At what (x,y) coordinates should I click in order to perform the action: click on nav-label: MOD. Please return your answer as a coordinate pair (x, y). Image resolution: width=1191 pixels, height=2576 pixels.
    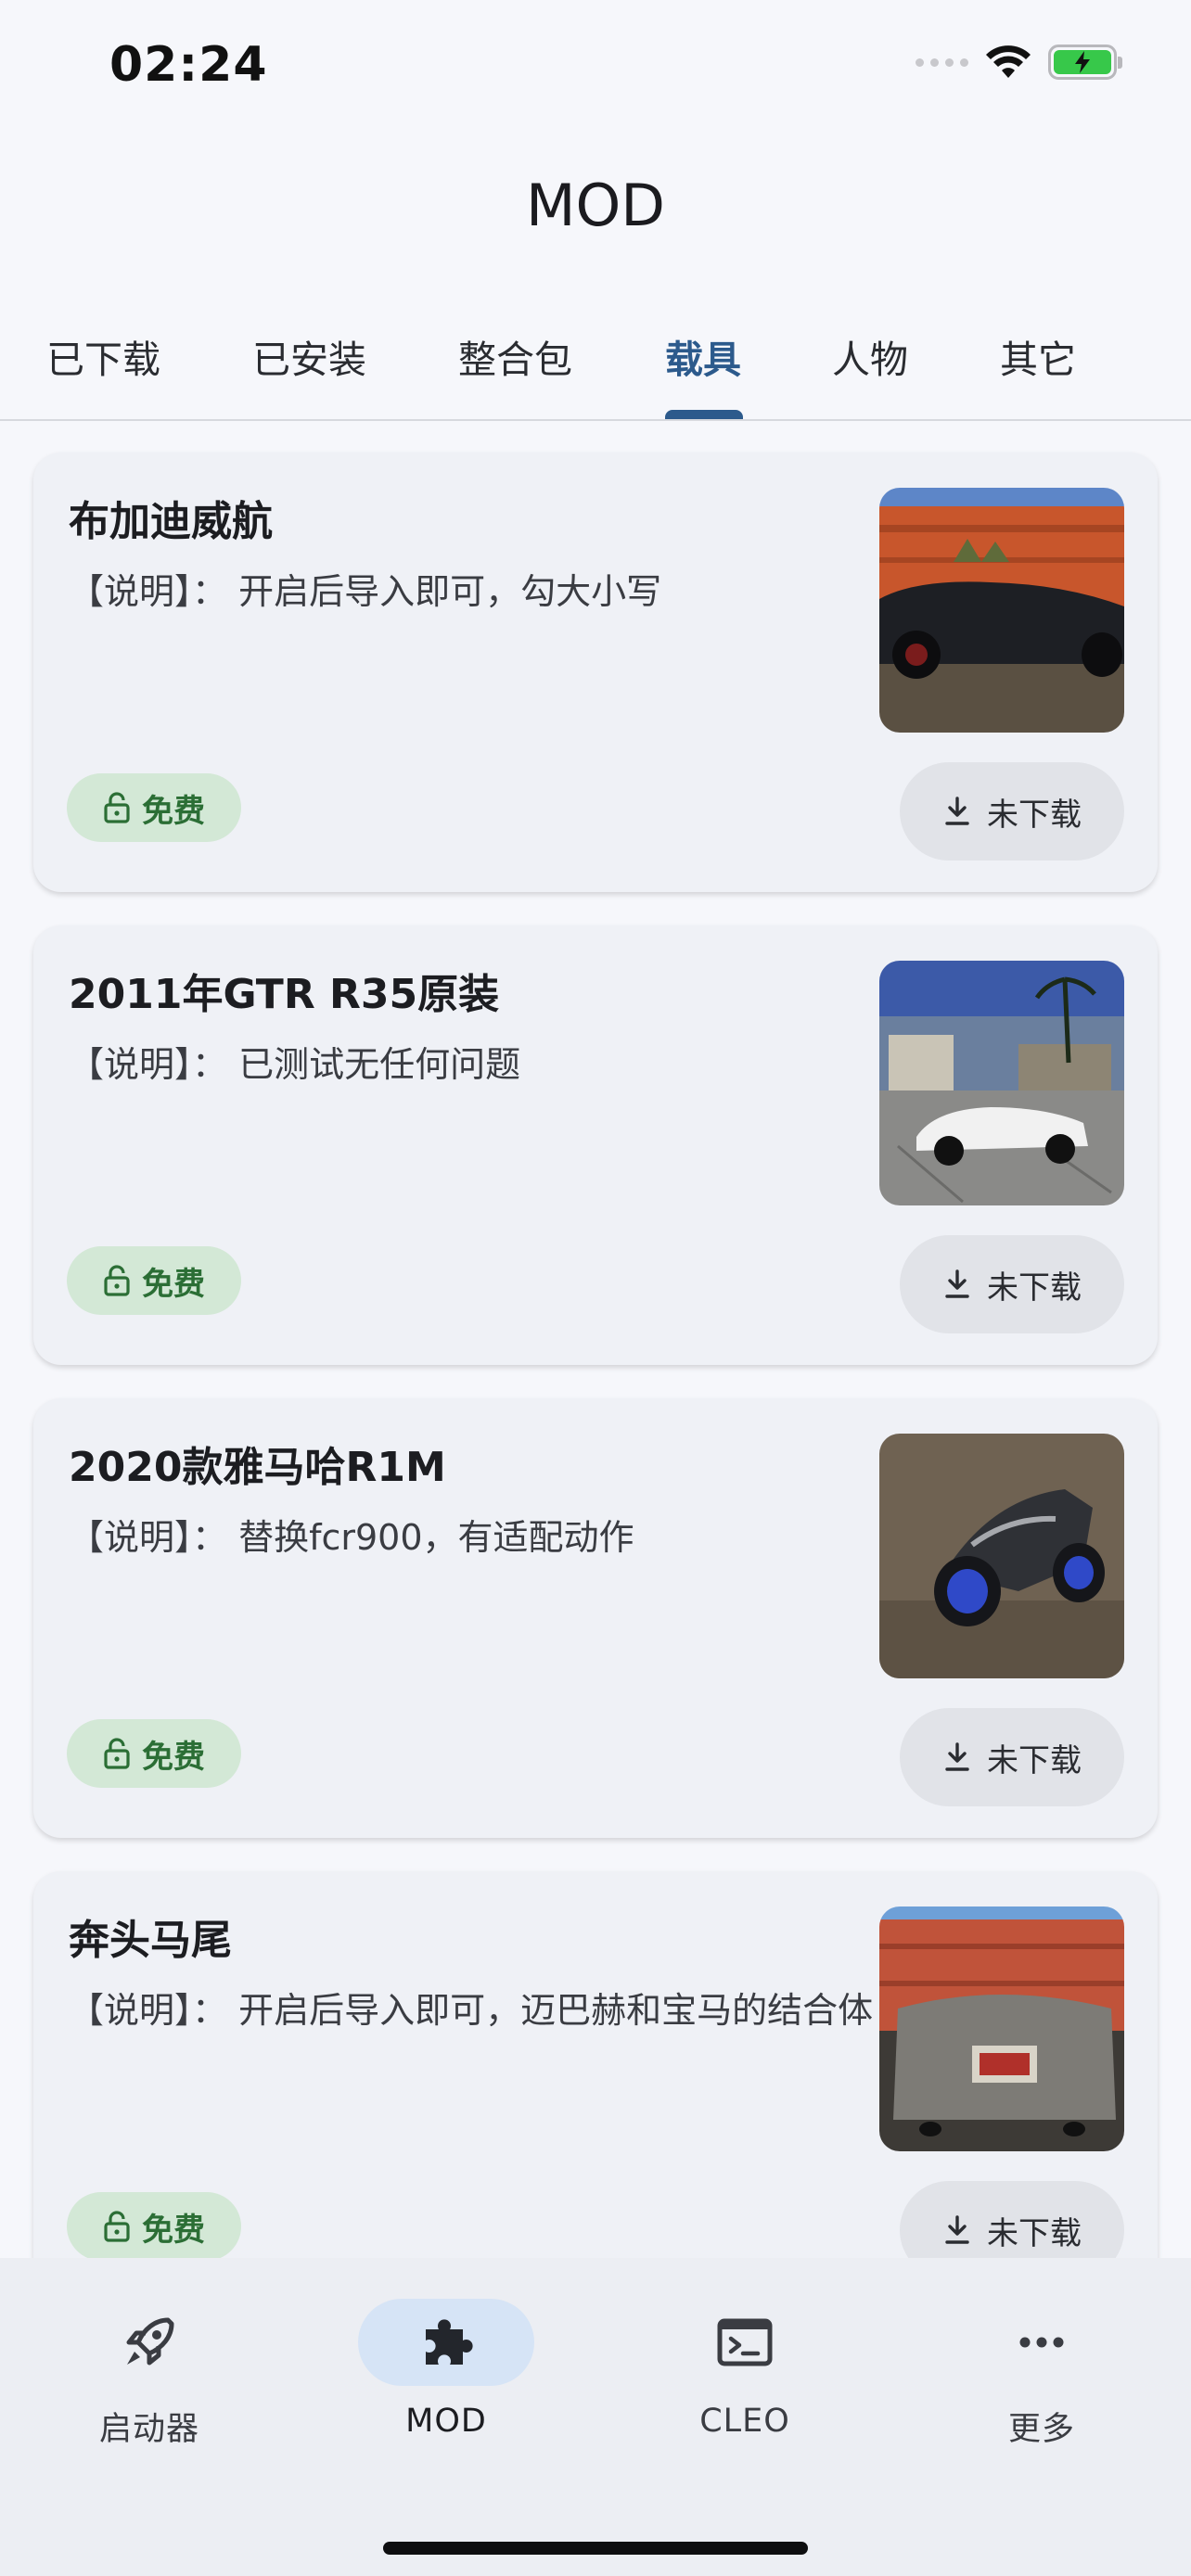
    Looking at the image, I should click on (446, 2421).